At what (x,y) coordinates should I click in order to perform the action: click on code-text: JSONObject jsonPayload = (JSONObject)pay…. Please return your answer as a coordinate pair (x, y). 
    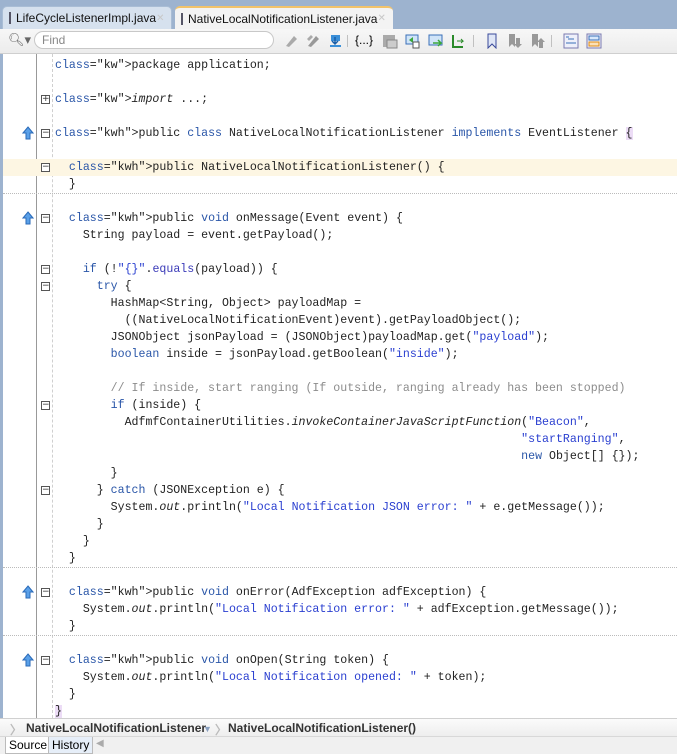
    Looking at the image, I should click on (302, 337).